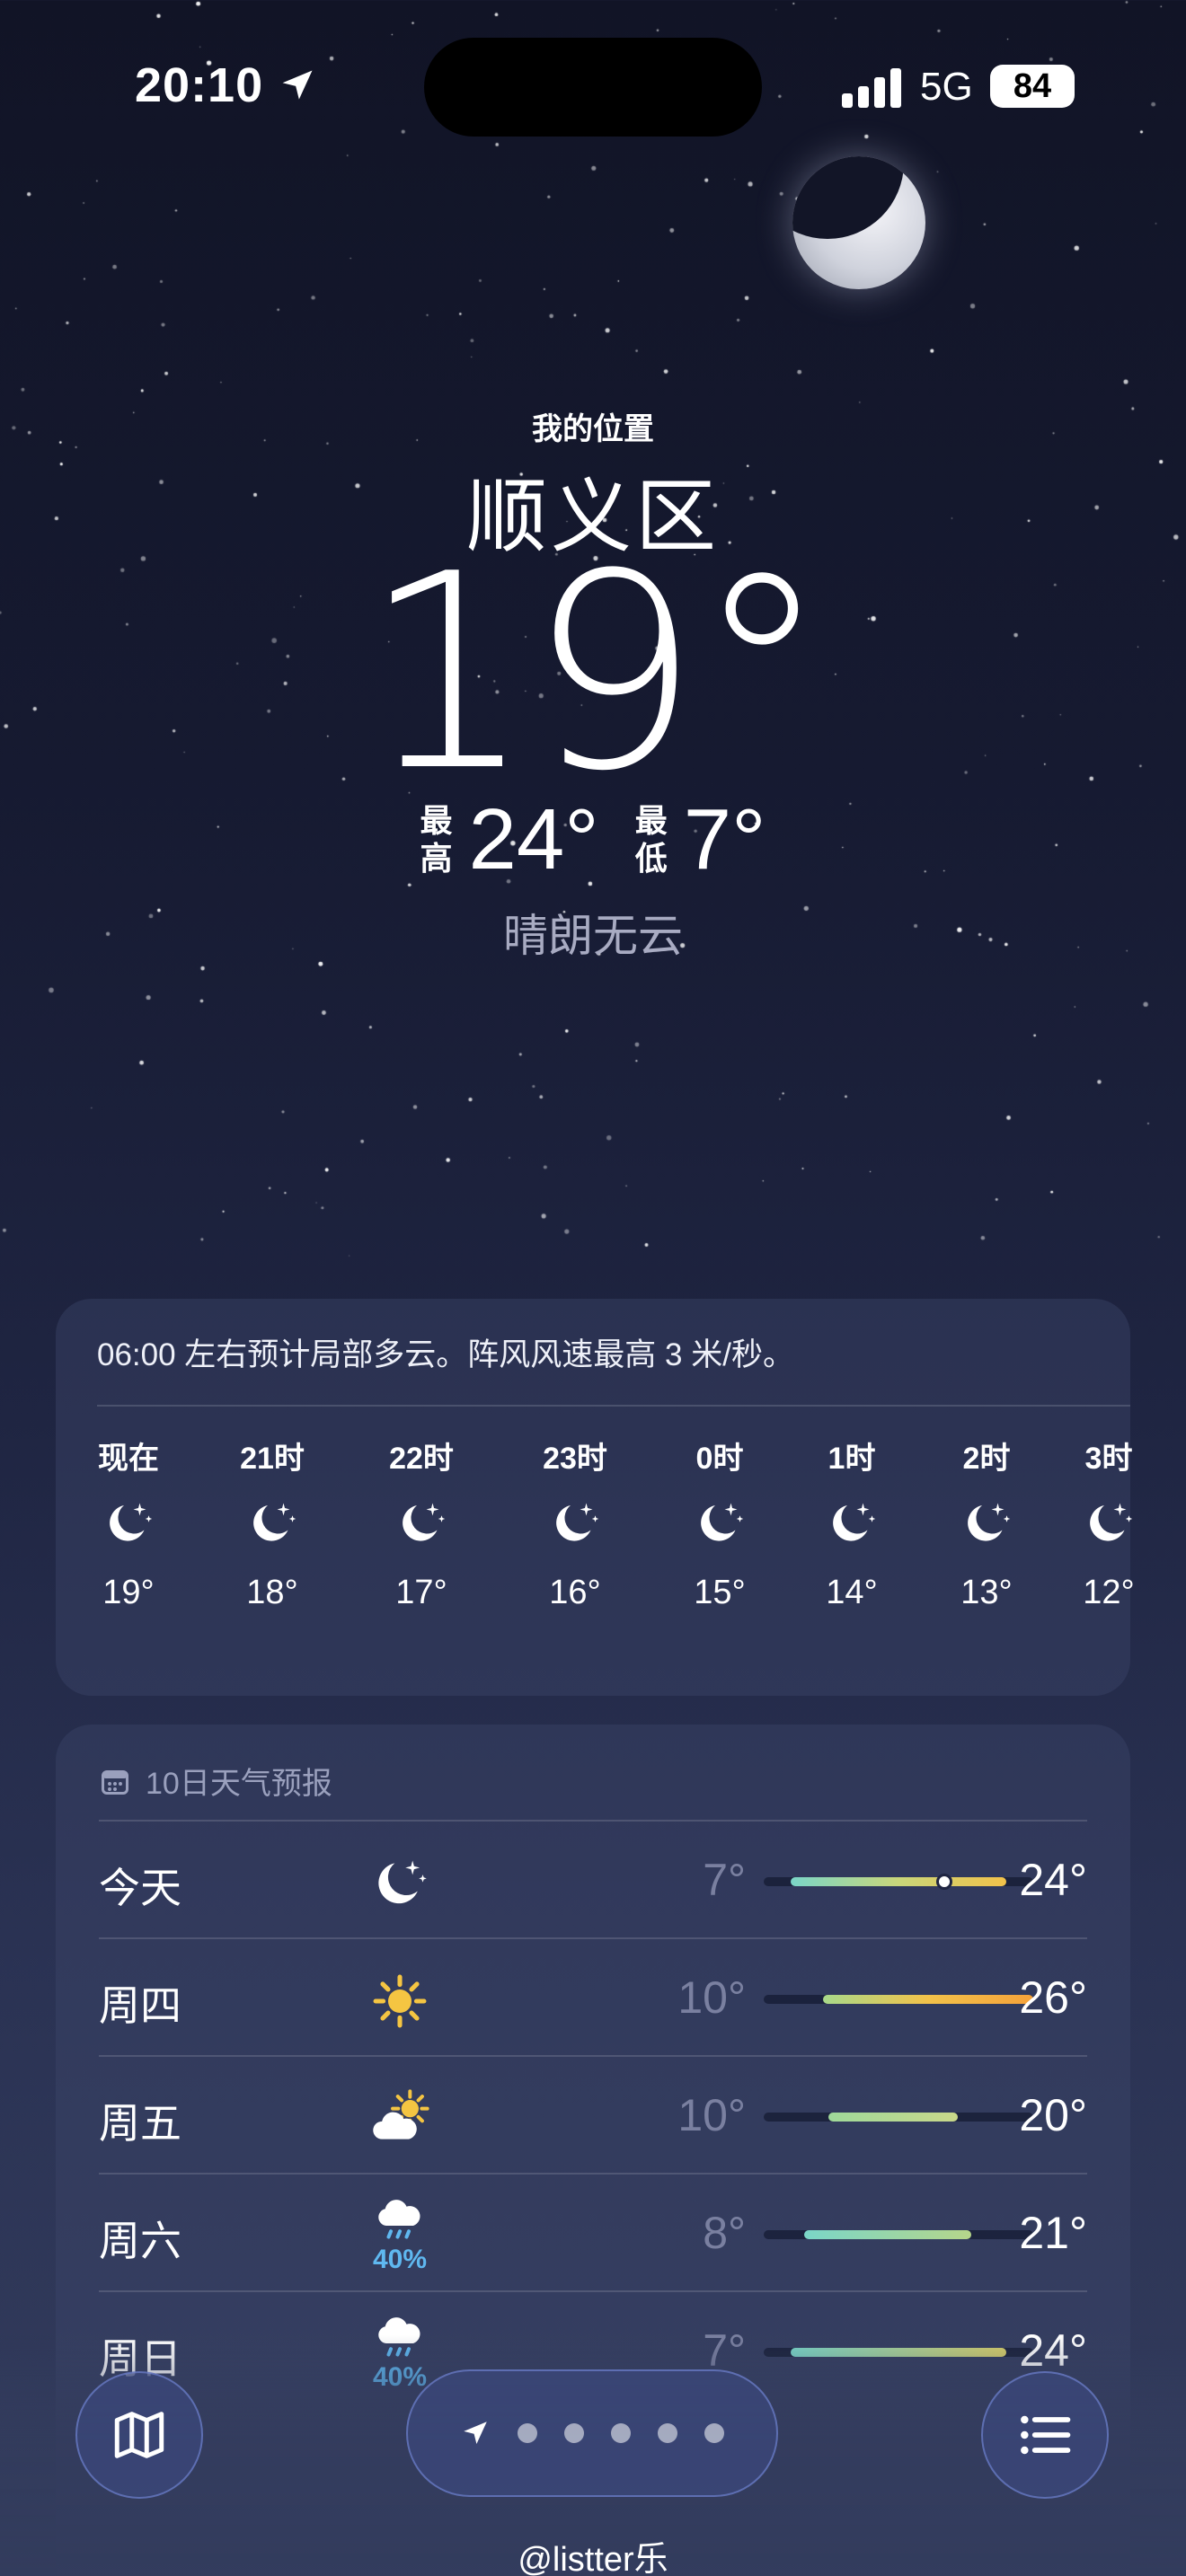  I want to click on hour-label: 2时, so click(986, 1459).